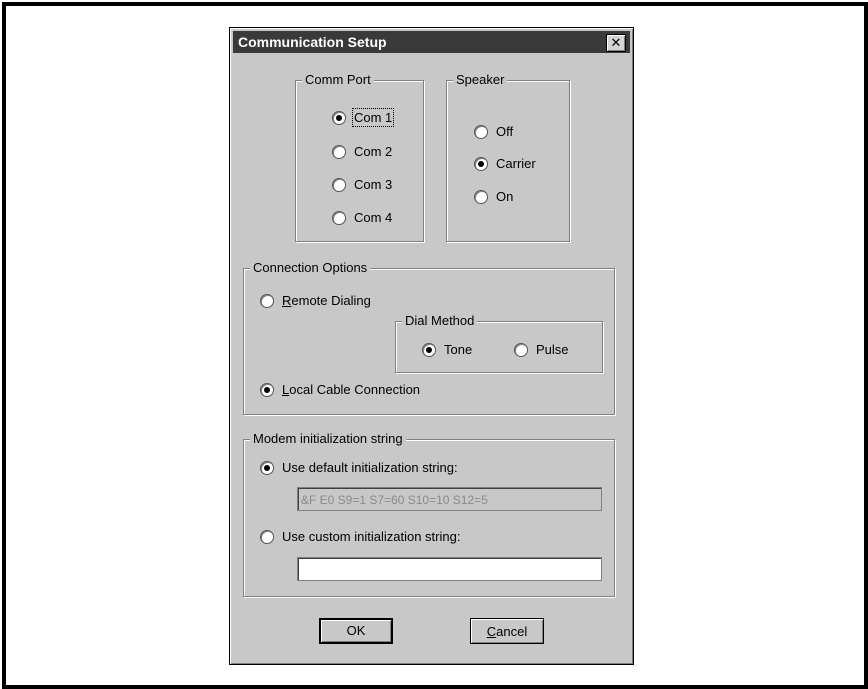  I want to click on radio-use-default-init: Use default initialization string:, so click(359, 467).